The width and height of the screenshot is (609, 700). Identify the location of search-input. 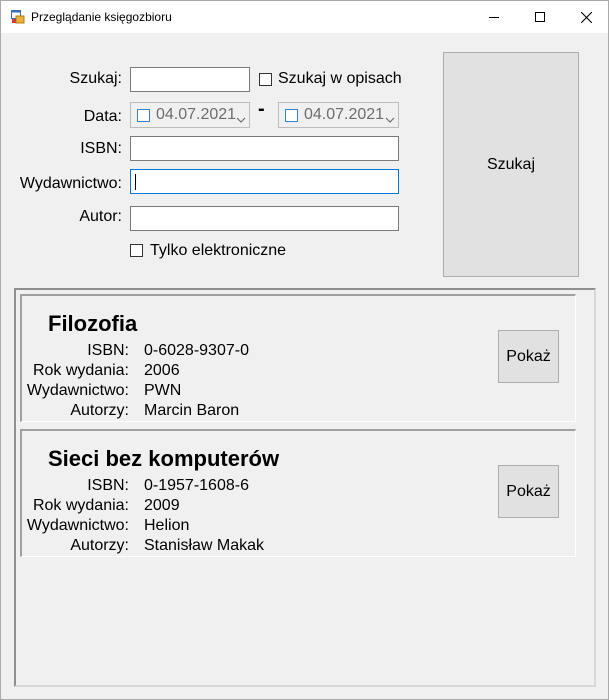
(190, 79).